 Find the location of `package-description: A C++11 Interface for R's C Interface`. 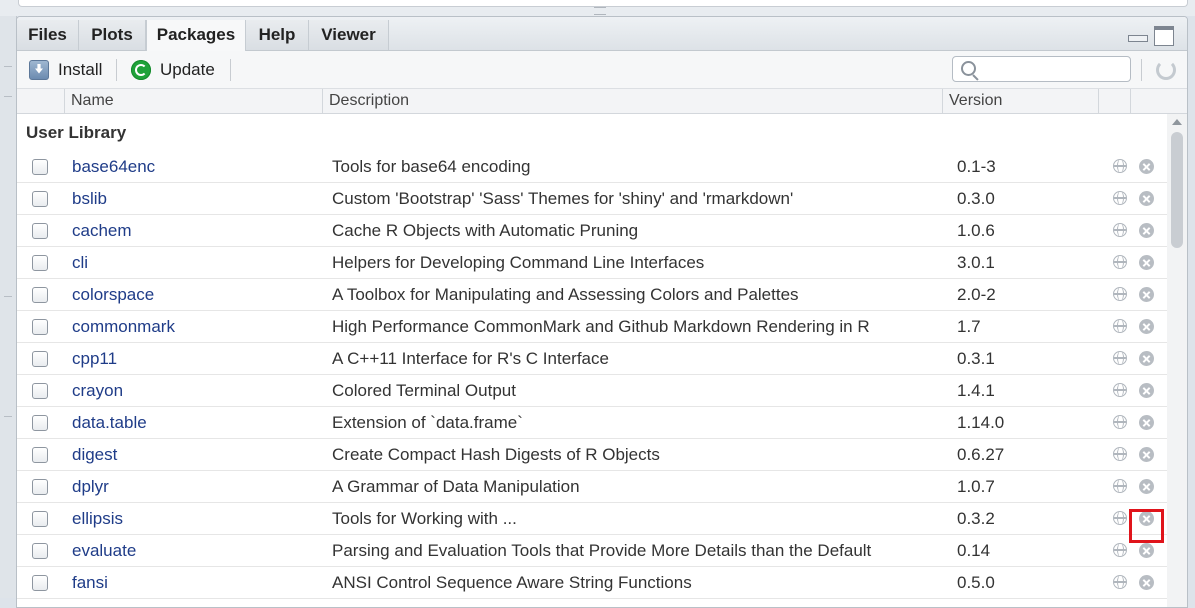

package-description: A C++11 Interface for R's C Interface is located at coordinates (470, 358).